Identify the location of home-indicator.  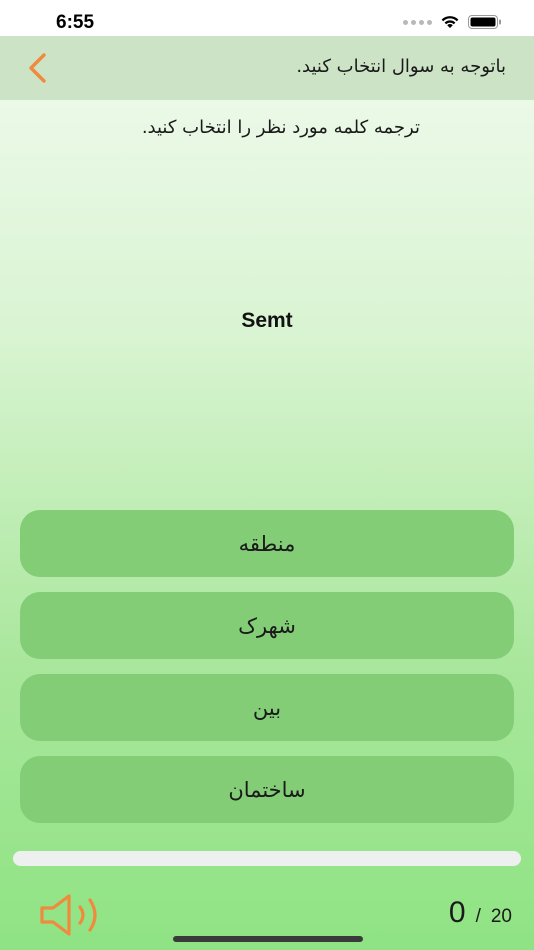
(268, 939).